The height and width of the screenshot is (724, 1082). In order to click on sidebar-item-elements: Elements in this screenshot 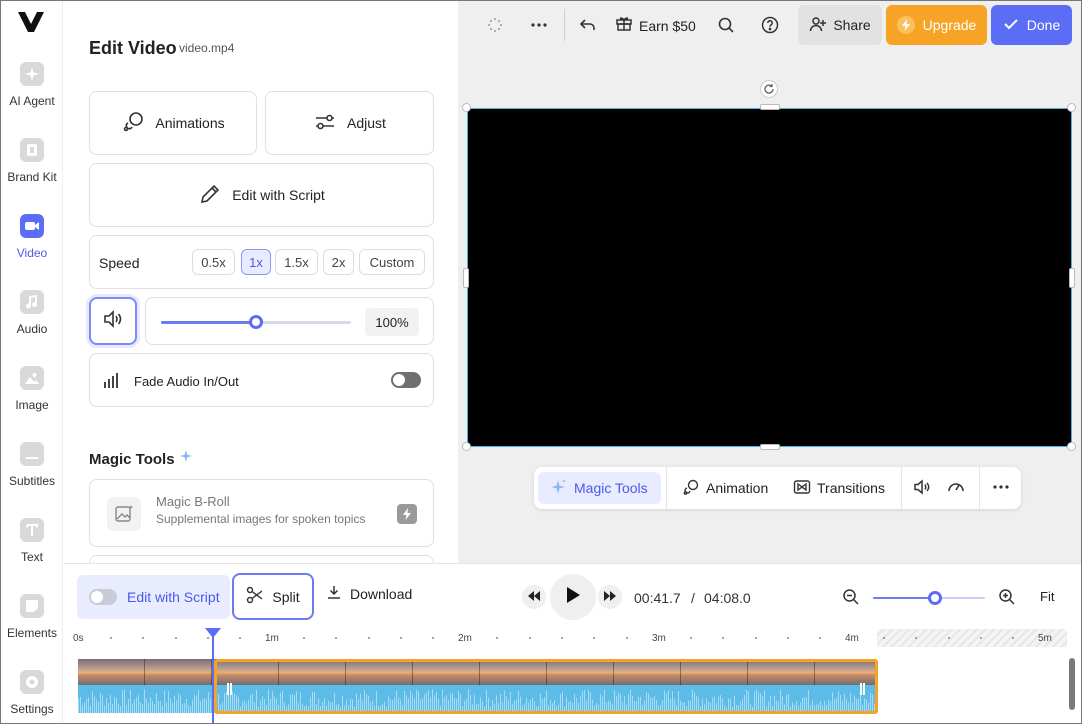, I will do `click(32, 629)`.